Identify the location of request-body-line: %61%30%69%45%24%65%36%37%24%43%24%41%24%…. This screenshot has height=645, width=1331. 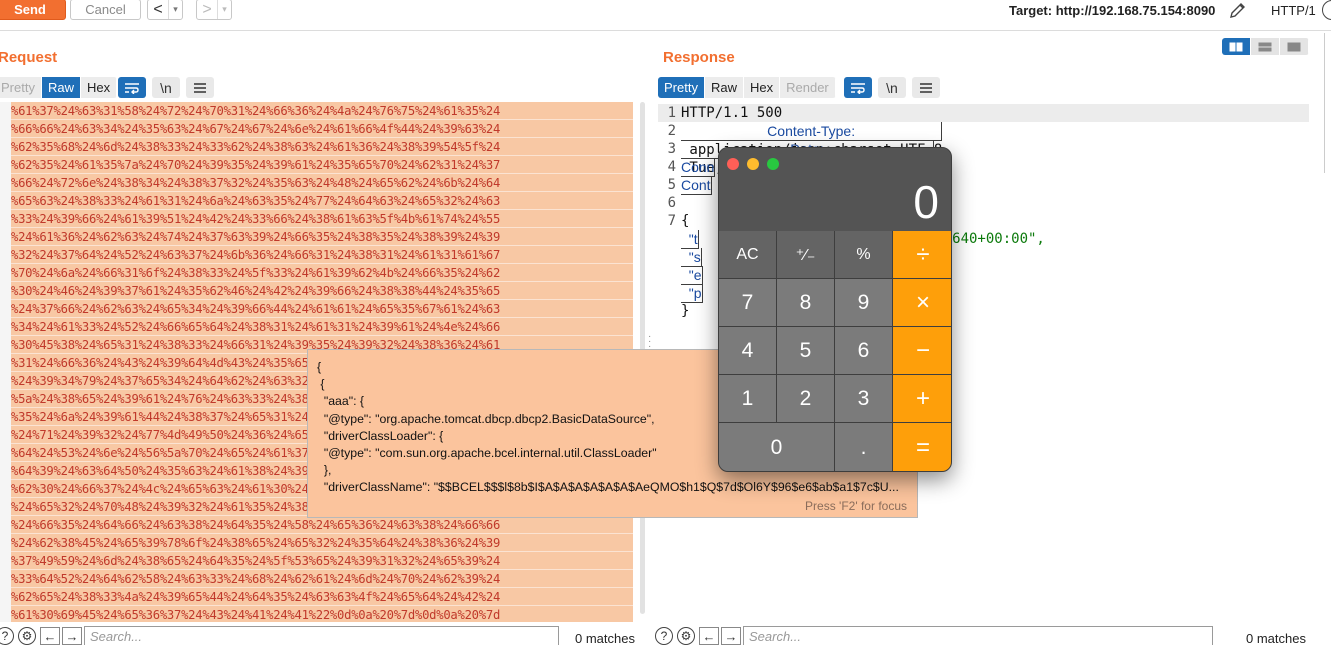
(322, 614).